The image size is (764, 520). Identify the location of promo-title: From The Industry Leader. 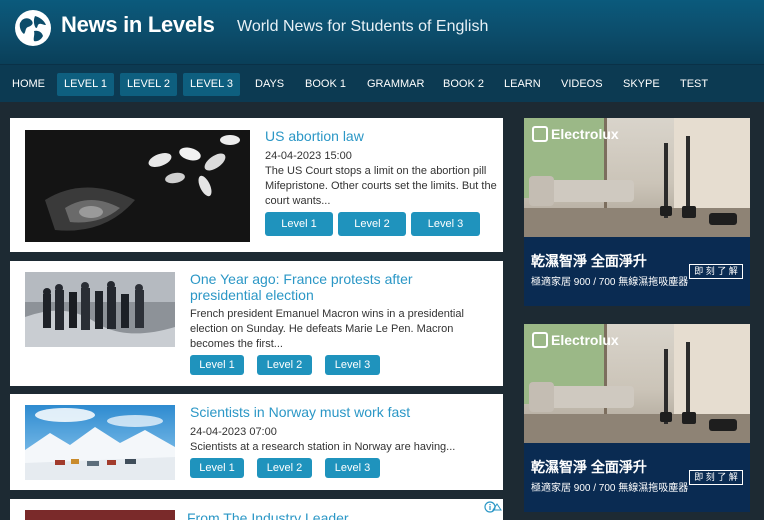
(312, 515).